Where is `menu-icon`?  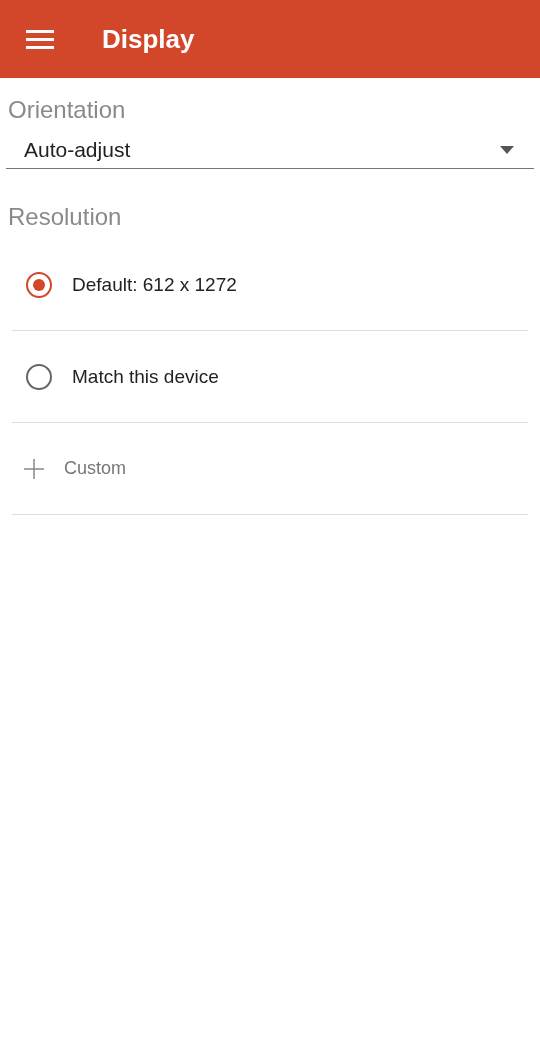
menu-icon is located at coordinates (40, 39).